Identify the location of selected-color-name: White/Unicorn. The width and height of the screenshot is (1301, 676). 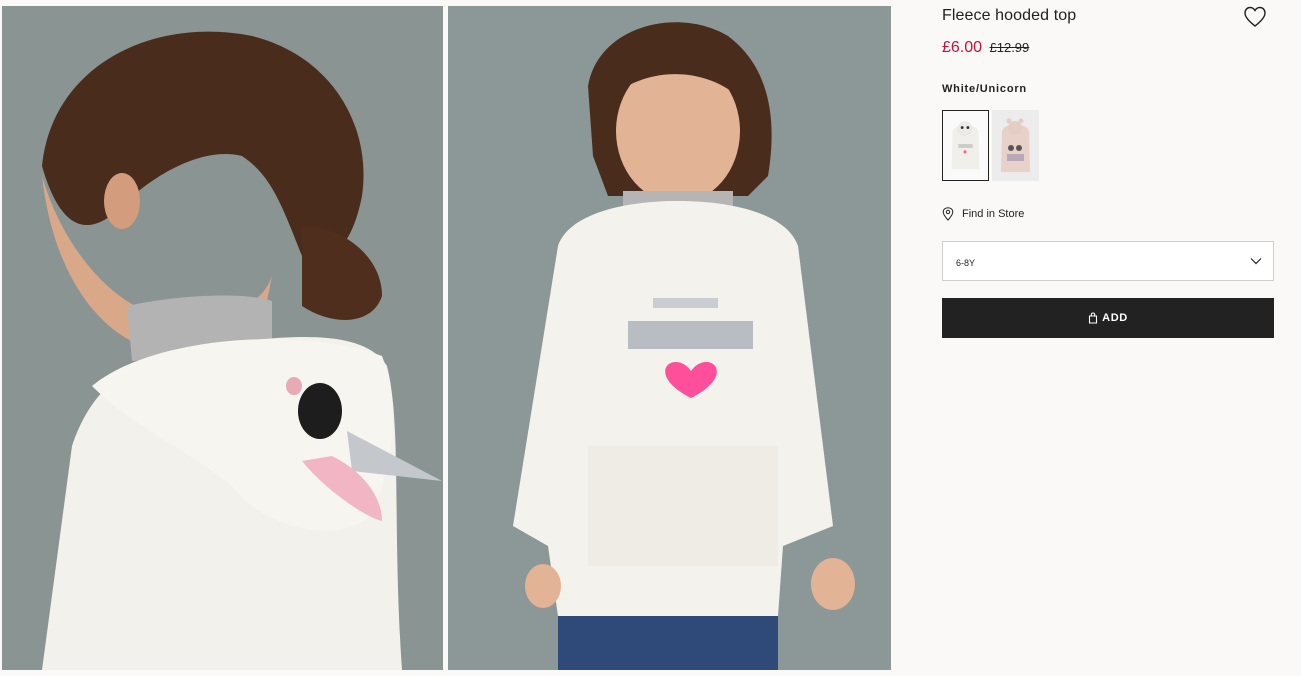
(984, 89).